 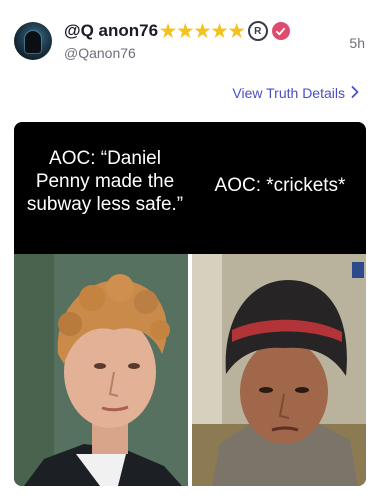 What do you see at coordinates (288, 93) in the screenshot?
I see `view-truth-details-label: View Truth Details` at bounding box center [288, 93].